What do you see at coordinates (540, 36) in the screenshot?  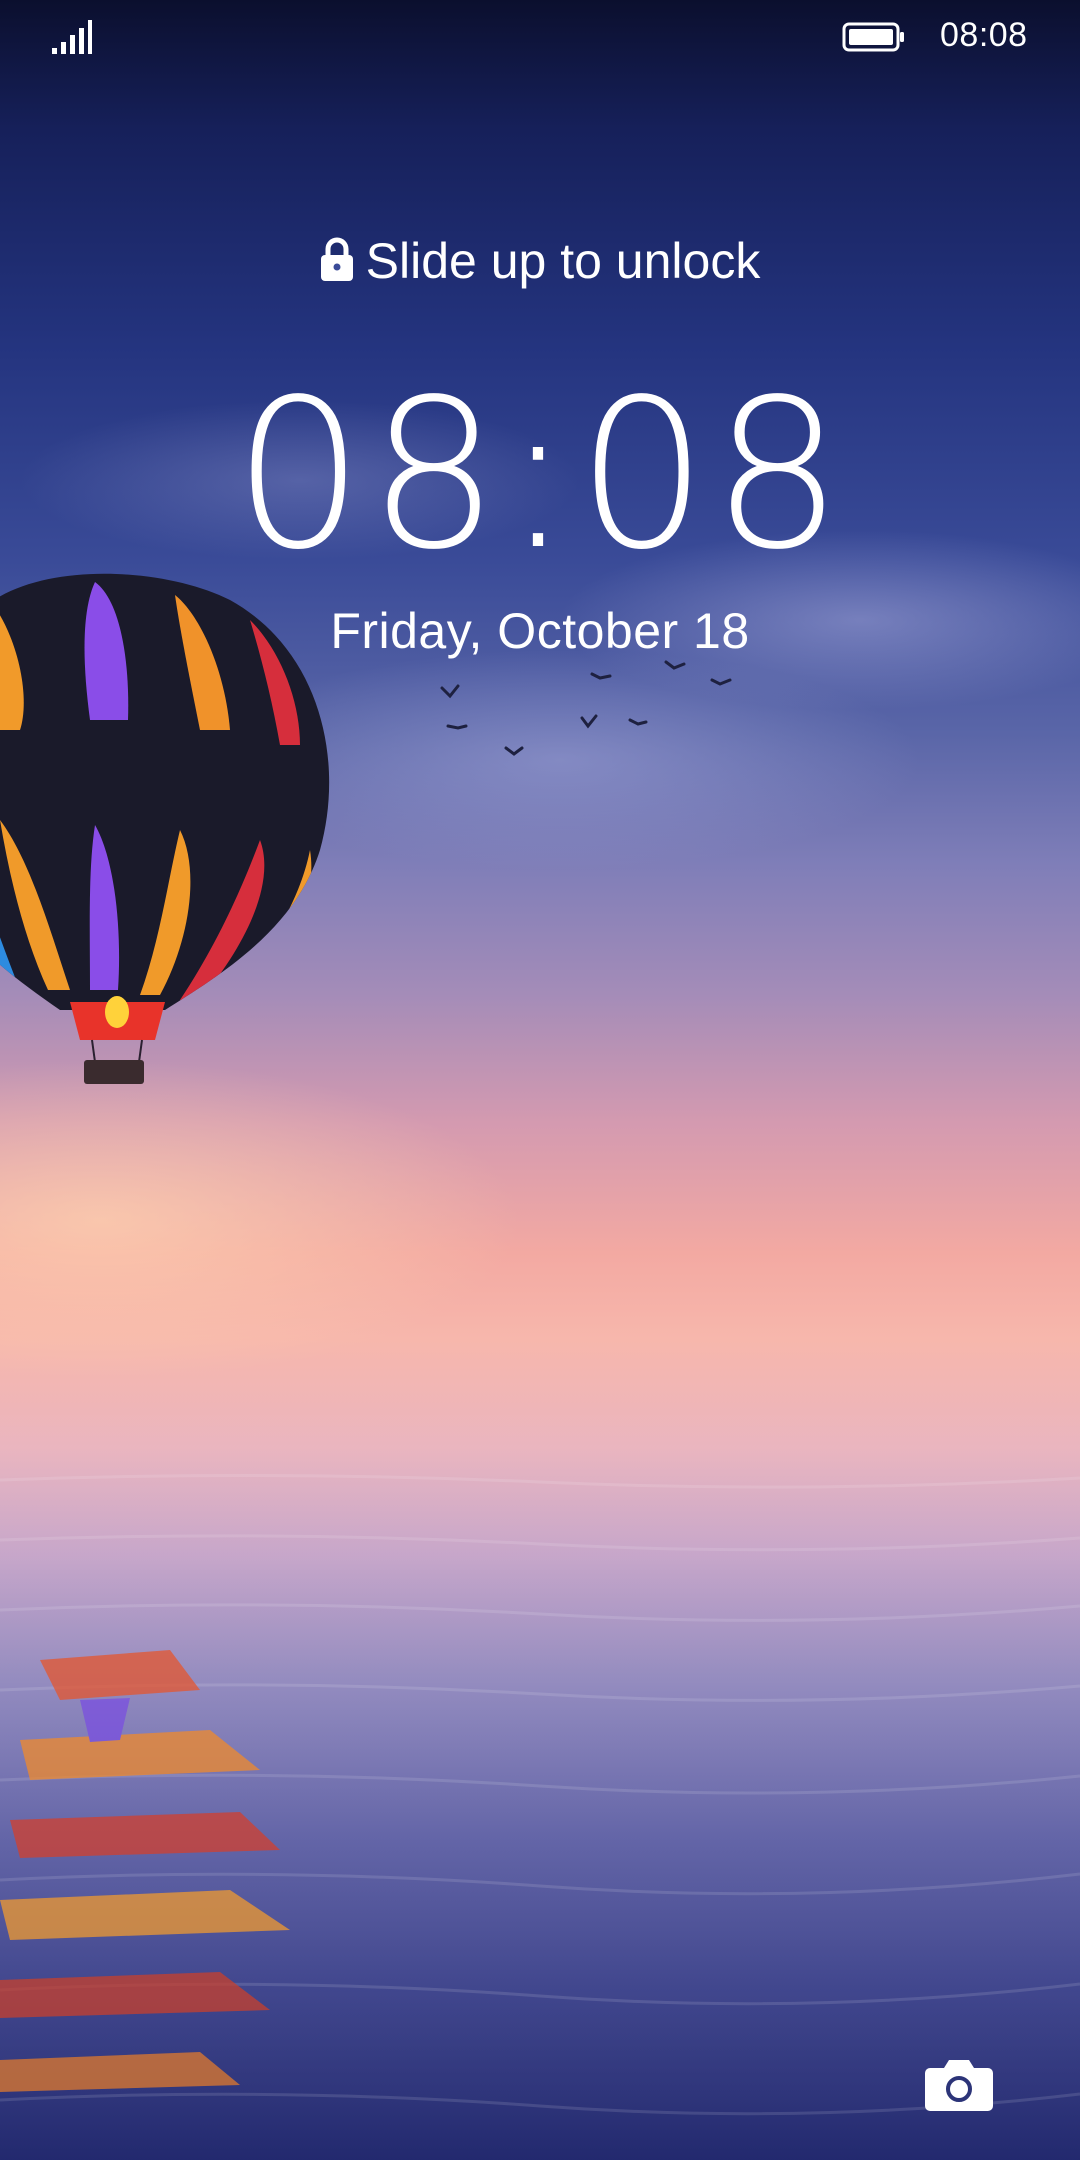 I see `status-bar: 08:08` at bounding box center [540, 36].